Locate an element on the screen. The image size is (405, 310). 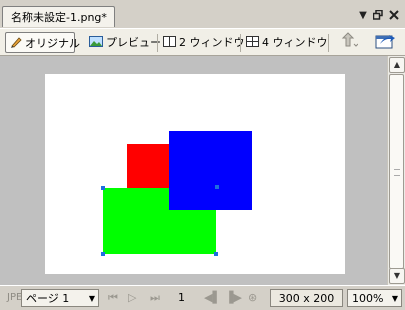
preview-in-browser-button is located at coordinates (385, 42).